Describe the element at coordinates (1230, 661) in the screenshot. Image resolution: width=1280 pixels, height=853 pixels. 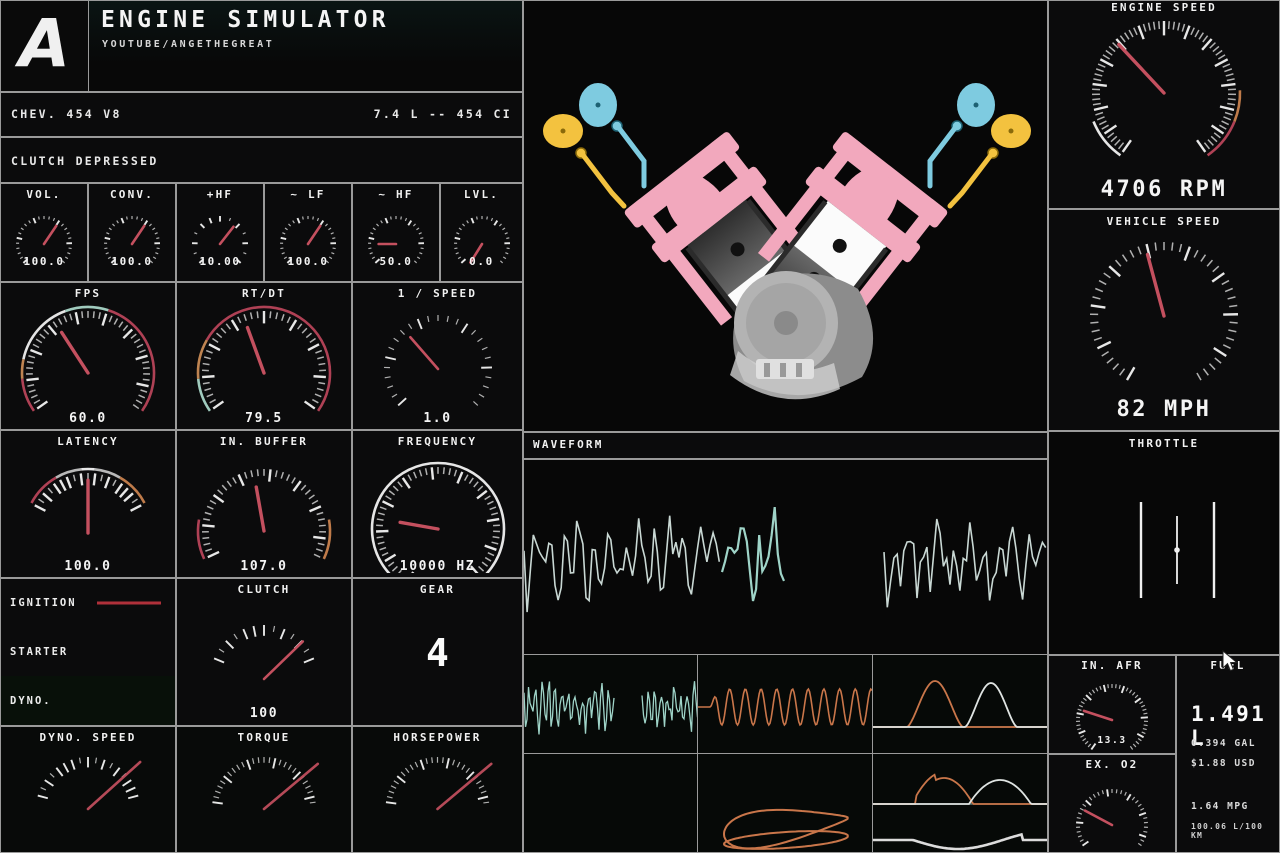
I see `mouse-cursor` at that location.